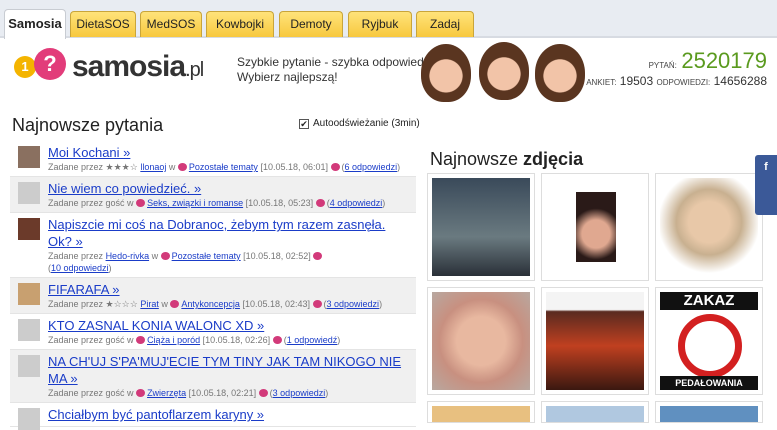 The height and width of the screenshot is (430, 777). I want to click on answers-link: 10 odpowiedzi, so click(80, 268).